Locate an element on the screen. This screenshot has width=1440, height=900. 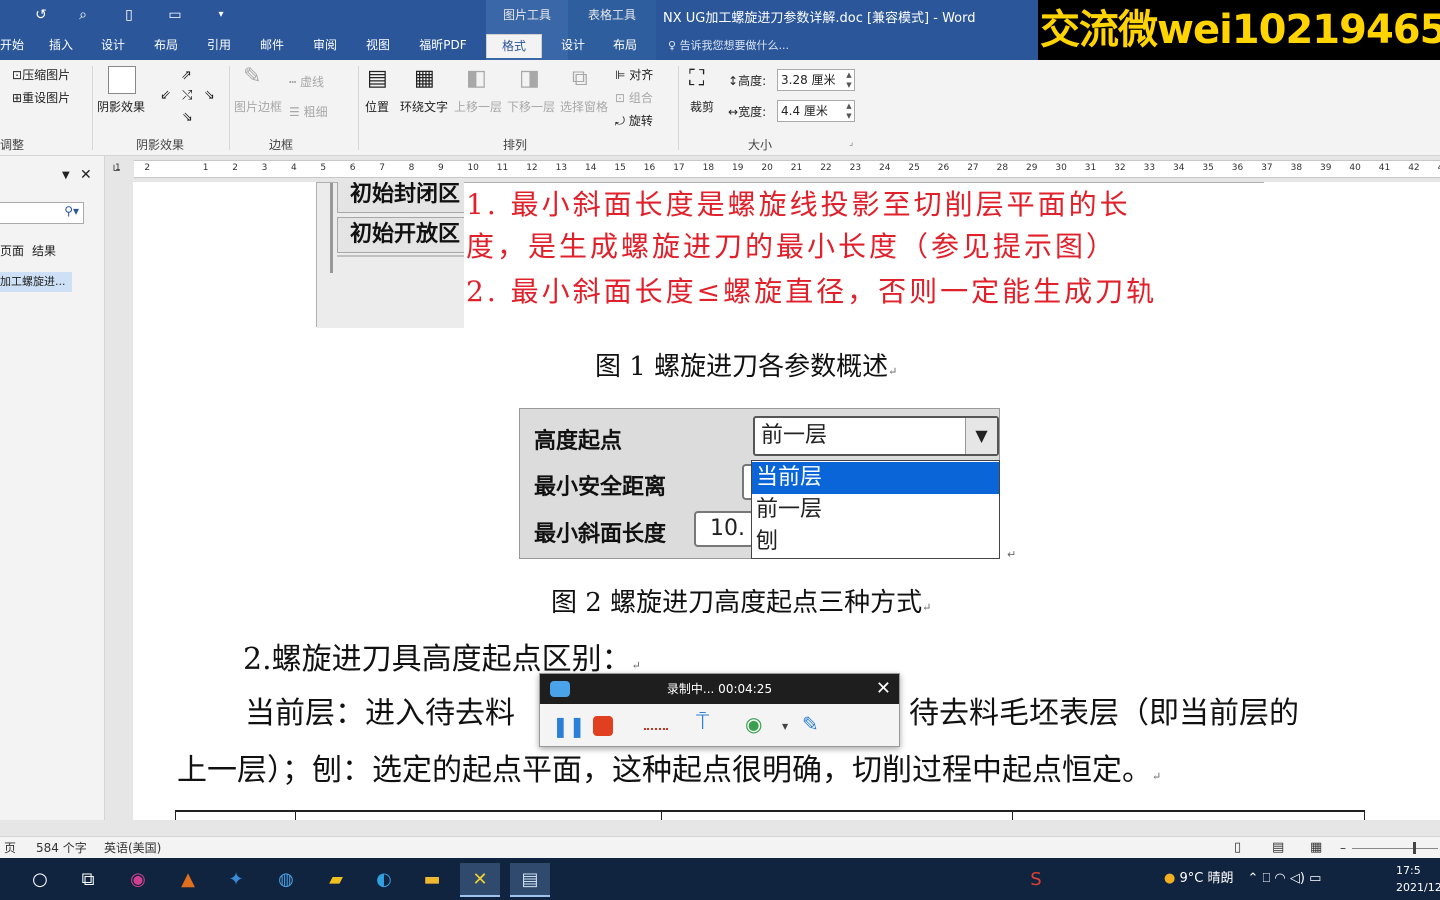
bring-forward-button: 上移一层 is located at coordinates (478, 106).